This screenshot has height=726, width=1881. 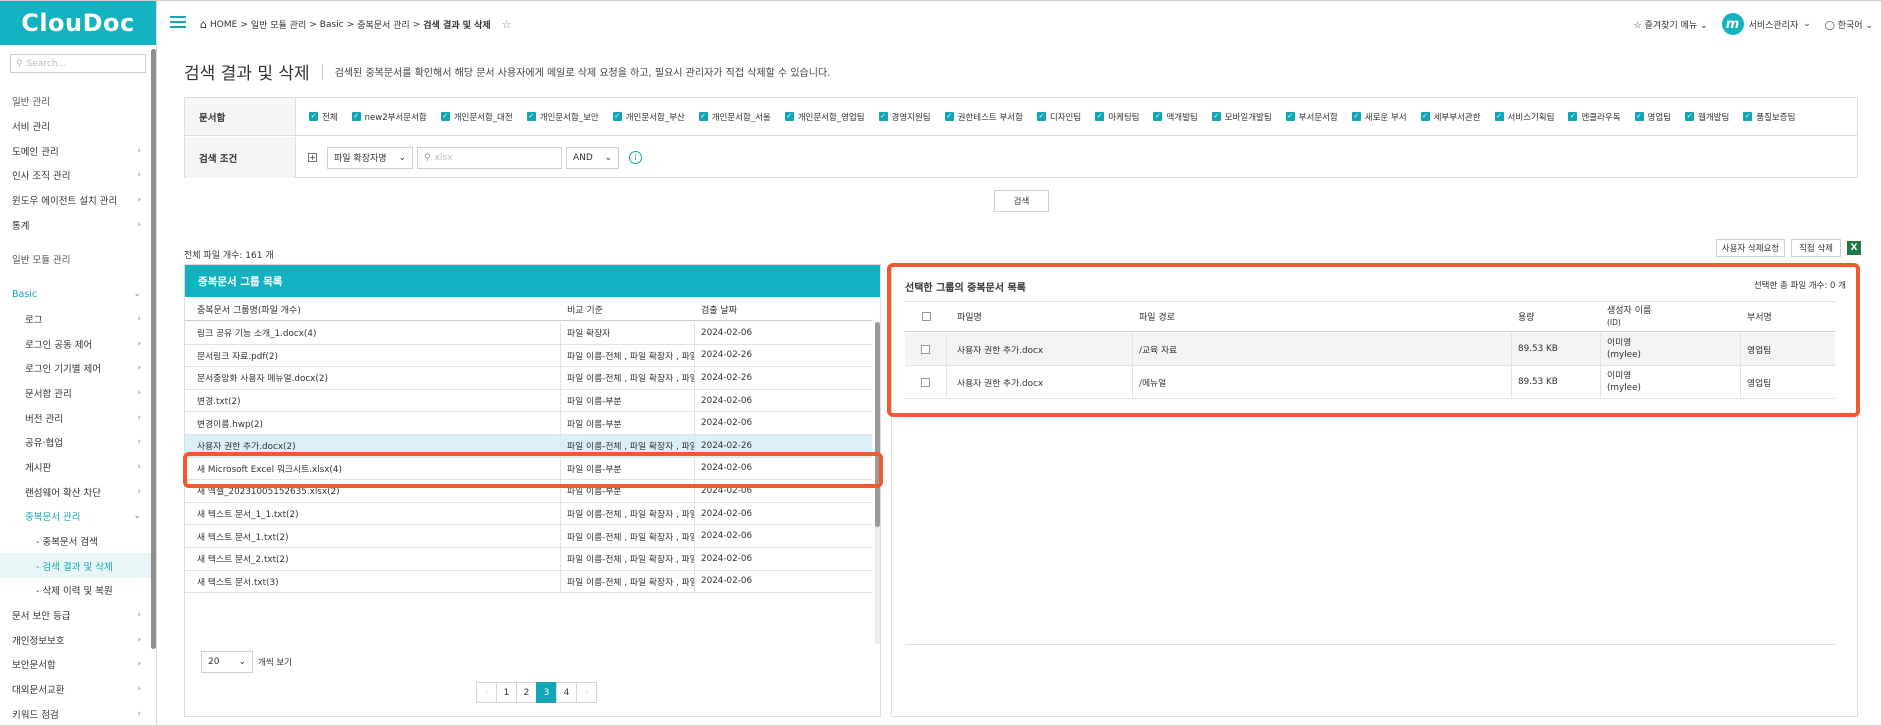 I want to click on docbox-checkbox: ✓ 모바일개발팀, so click(x=1241, y=117).